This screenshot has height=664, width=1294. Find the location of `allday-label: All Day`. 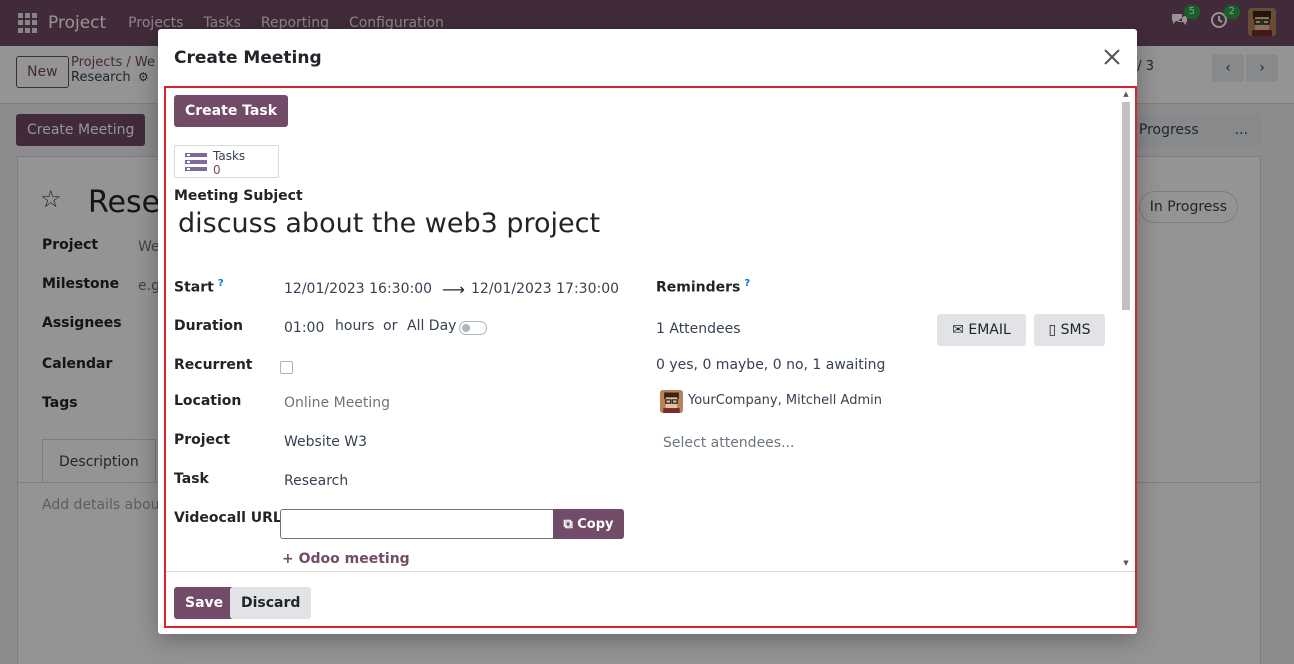

allday-label: All Day is located at coordinates (432, 326).